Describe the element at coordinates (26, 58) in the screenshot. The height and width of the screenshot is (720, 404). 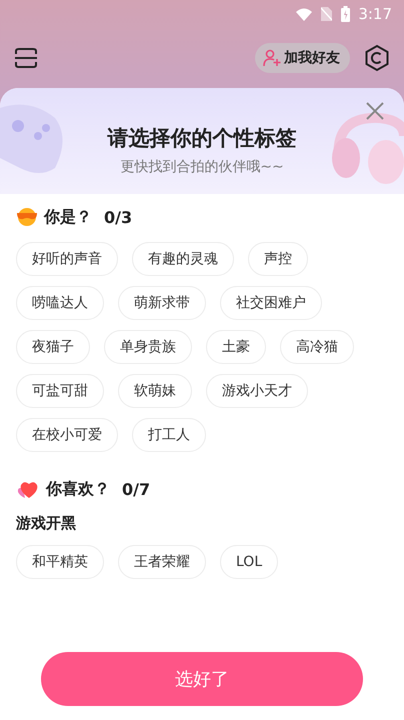
I see `scan-icon` at that location.